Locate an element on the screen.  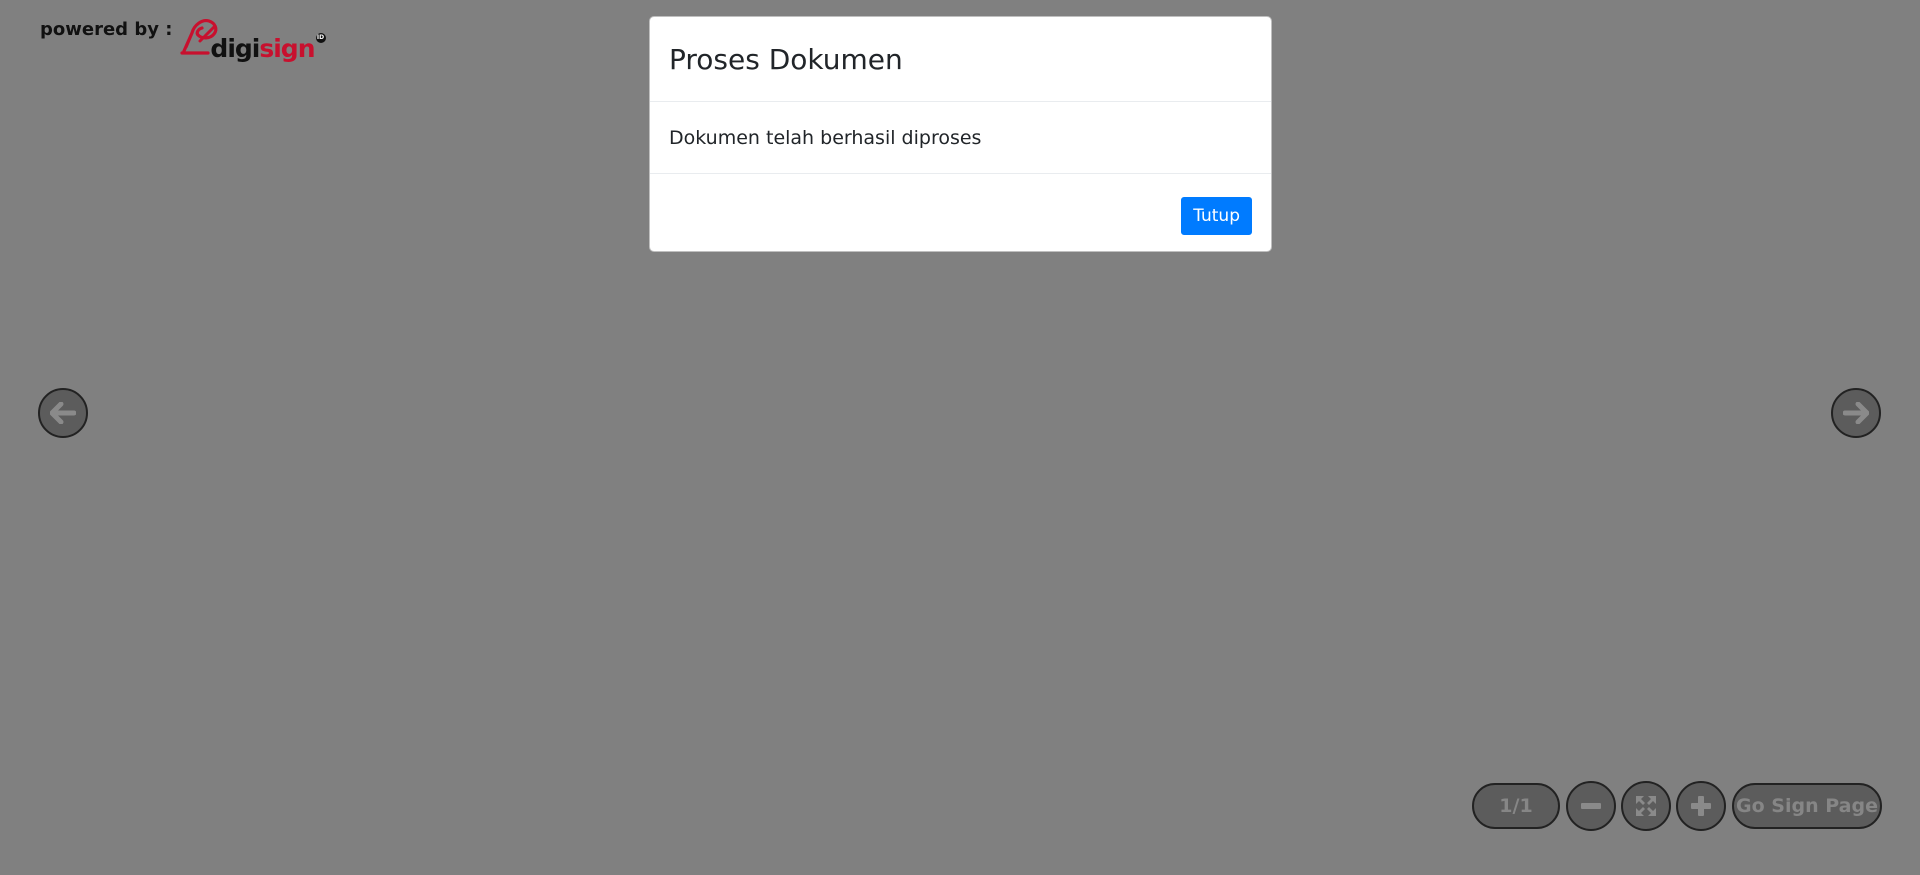
logo-text-digi: digi is located at coordinates (235, 48).